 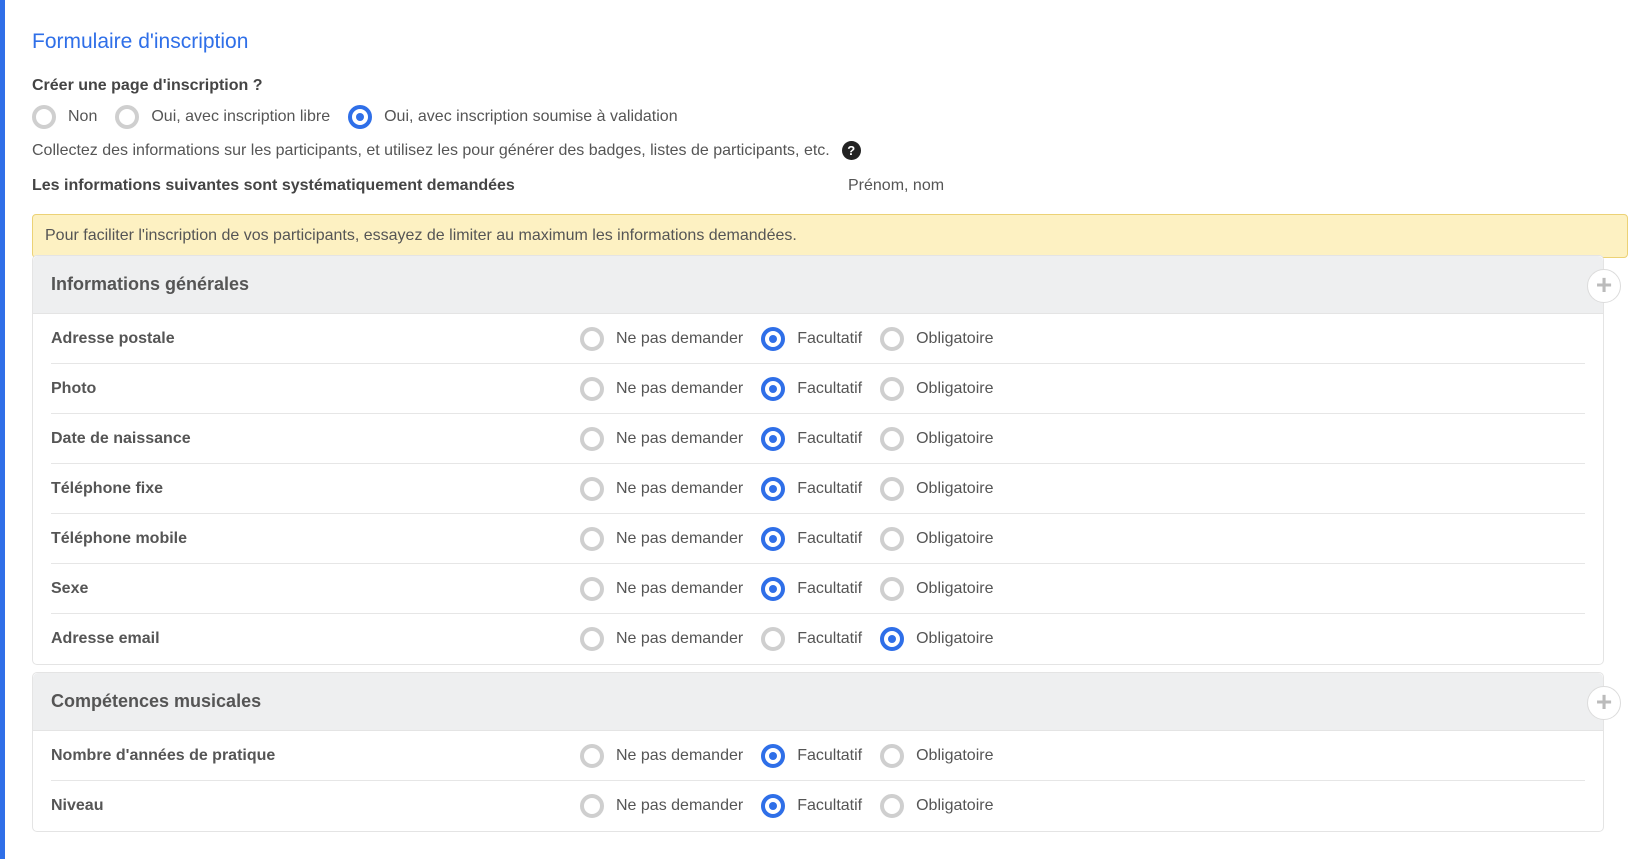 What do you see at coordinates (44, 117) in the screenshot?
I see `radio-non` at bounding box center [44, 117].